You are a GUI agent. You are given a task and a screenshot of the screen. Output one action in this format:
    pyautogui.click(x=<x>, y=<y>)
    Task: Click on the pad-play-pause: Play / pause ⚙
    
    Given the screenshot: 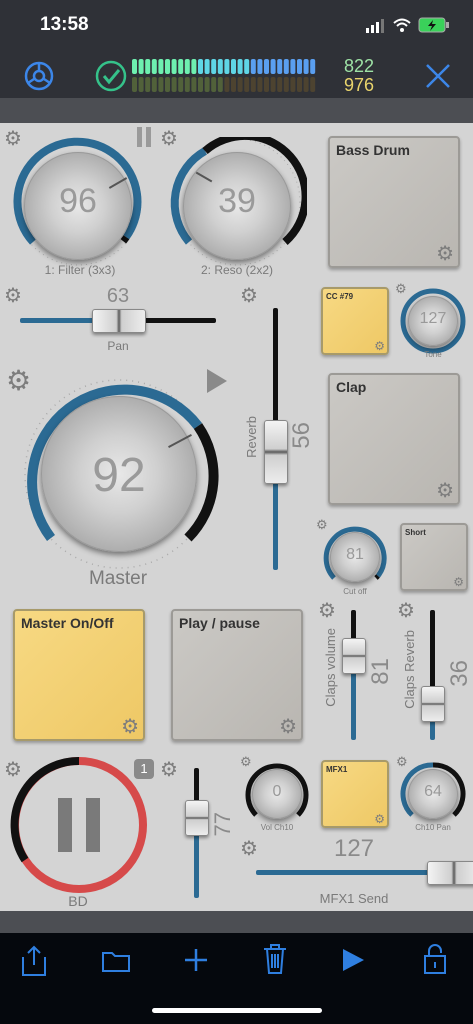 What is the action you would take?
    pyautogui.click(x=237, y=675)
    